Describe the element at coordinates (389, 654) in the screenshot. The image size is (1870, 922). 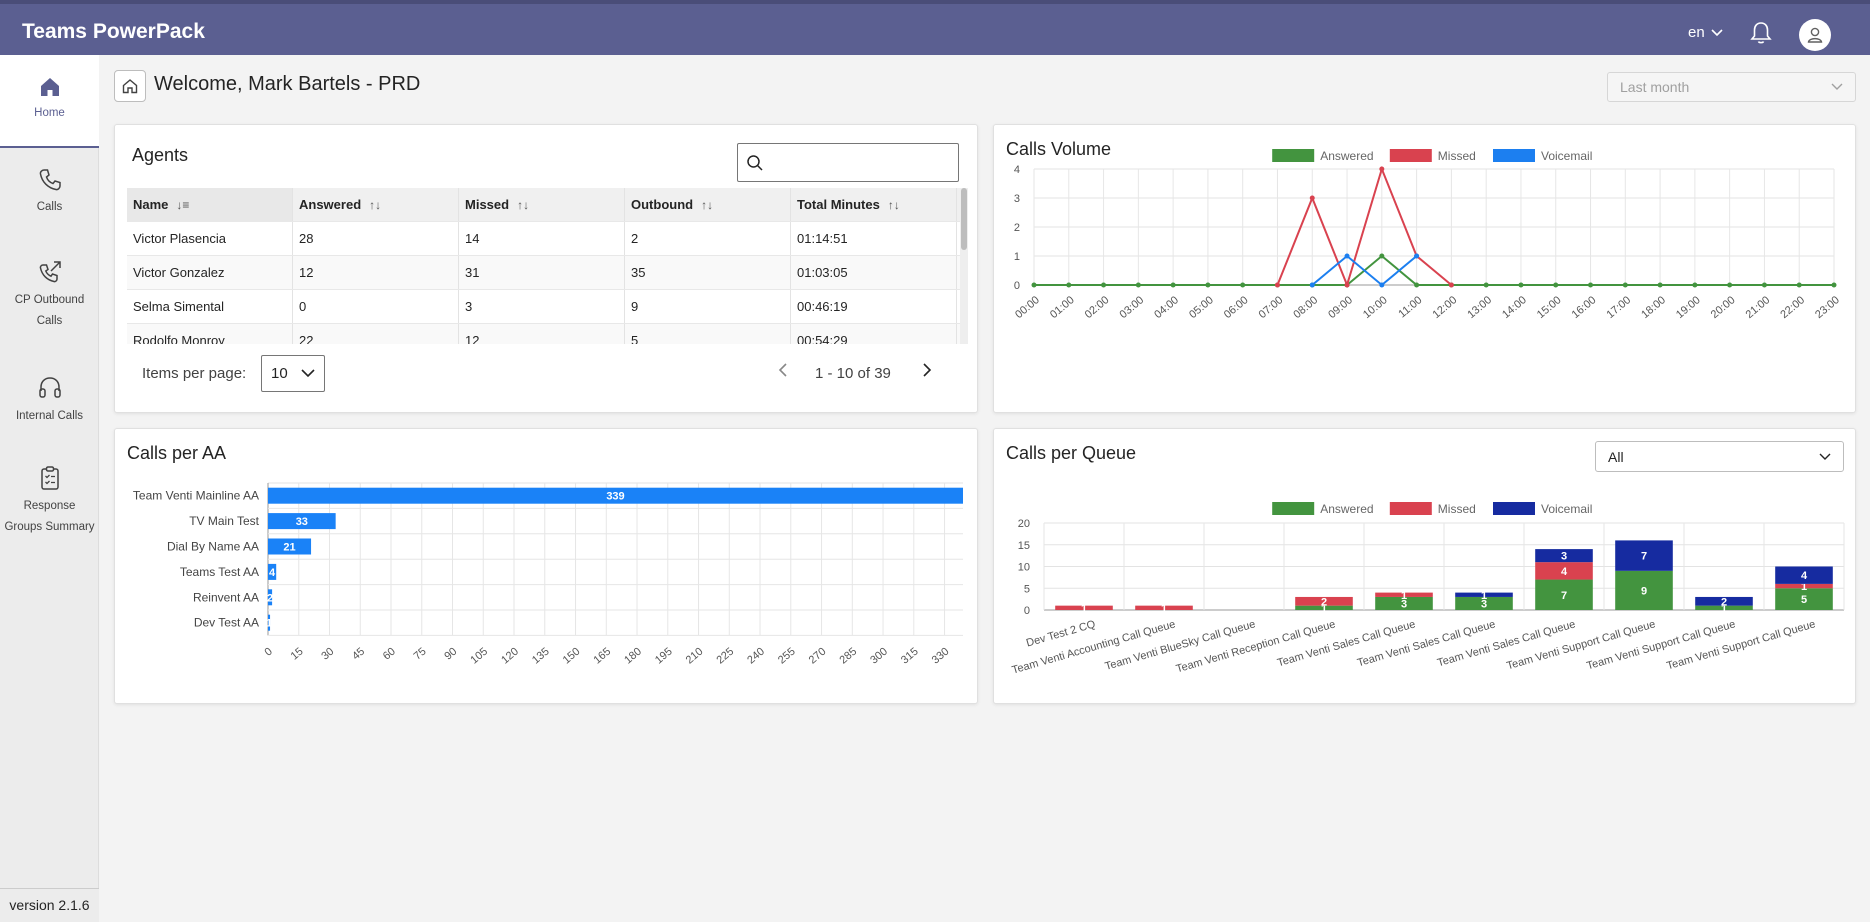
I see `x-tick-label: 60` at that location.